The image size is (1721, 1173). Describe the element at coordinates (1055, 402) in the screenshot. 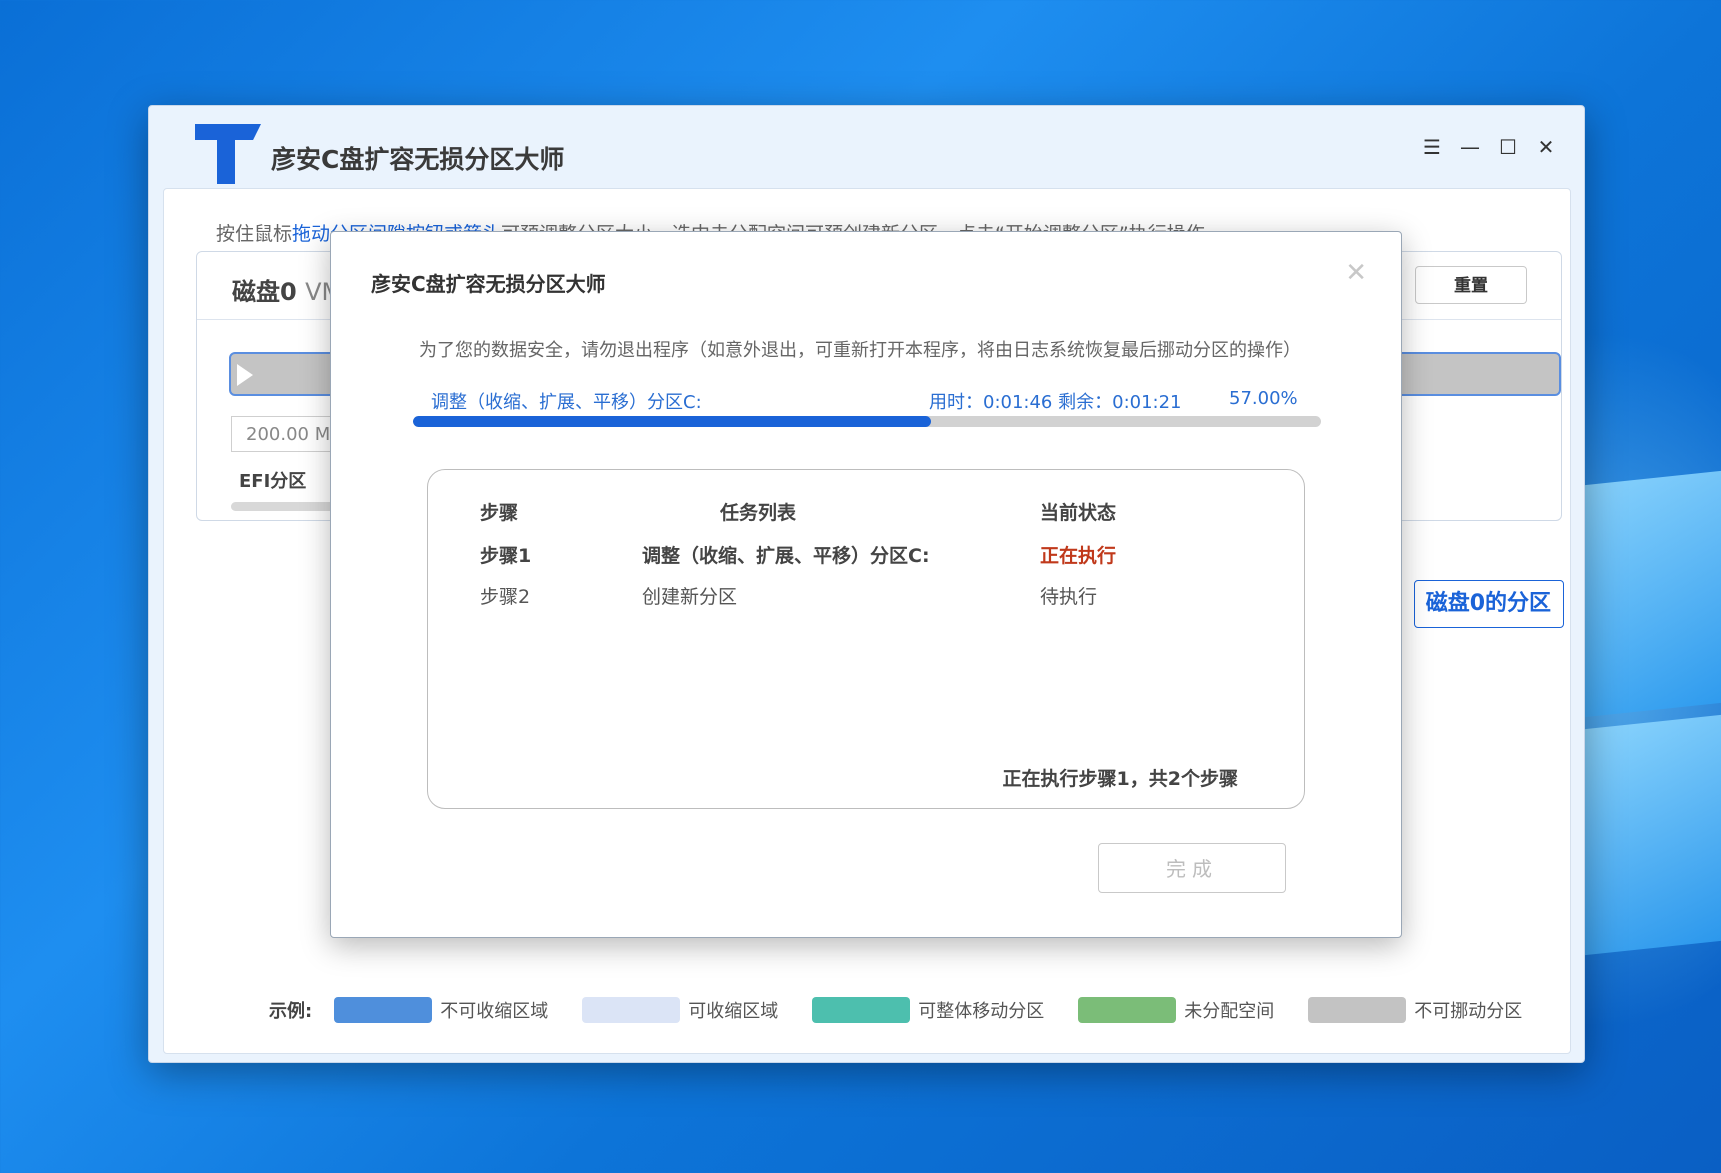

I see `progress-time: 用时：0:01:46 剩余：0:01:21` at that location.